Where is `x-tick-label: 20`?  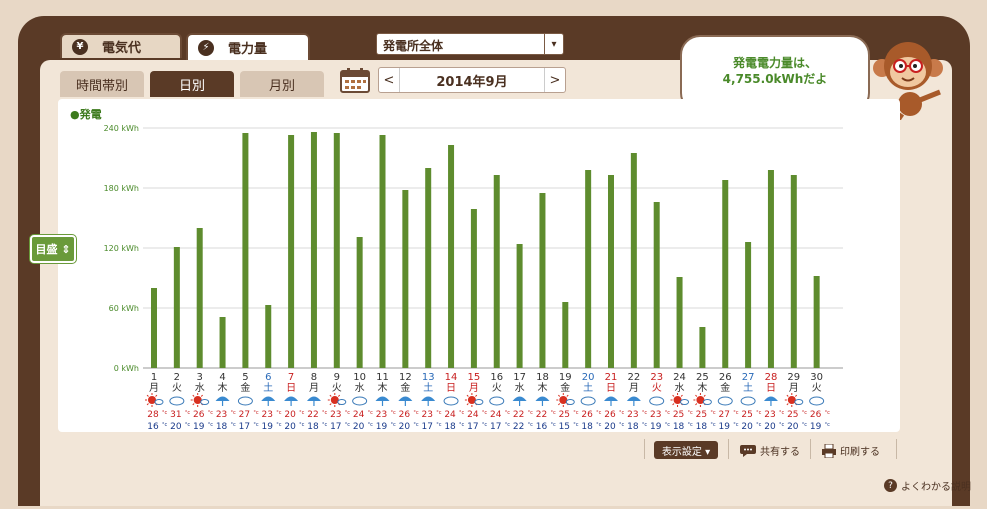 x-tick-label: 20 is located at coordinates (588, 377).